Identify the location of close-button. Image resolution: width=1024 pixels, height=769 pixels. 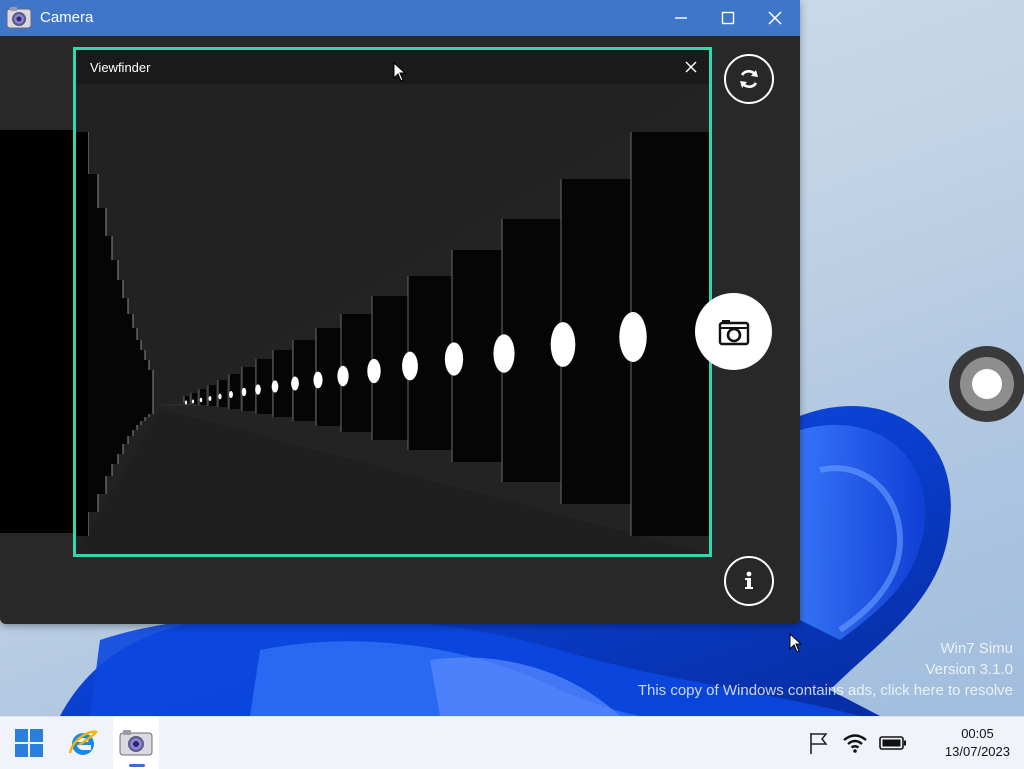
(775, 18).